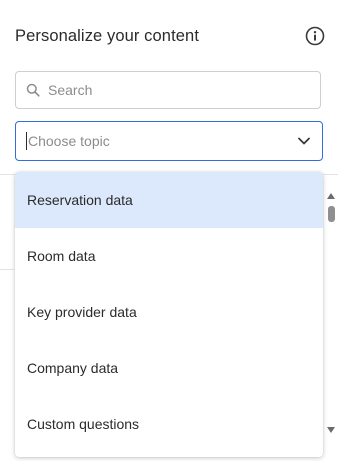  Describe the element at coordinates (169, 424) in the screenshot. I see `dropdown-option-custom-questions: Custom questions` at that location.